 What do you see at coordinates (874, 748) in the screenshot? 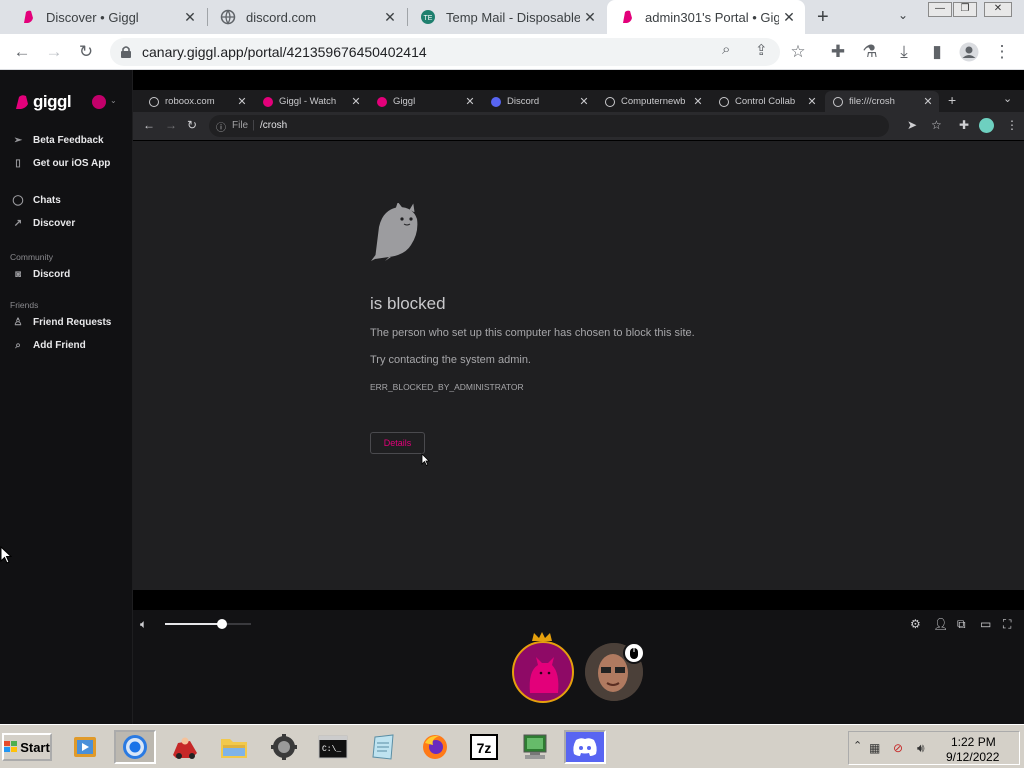
I see `network-icon: ▦` at bounding box center [874, 748].